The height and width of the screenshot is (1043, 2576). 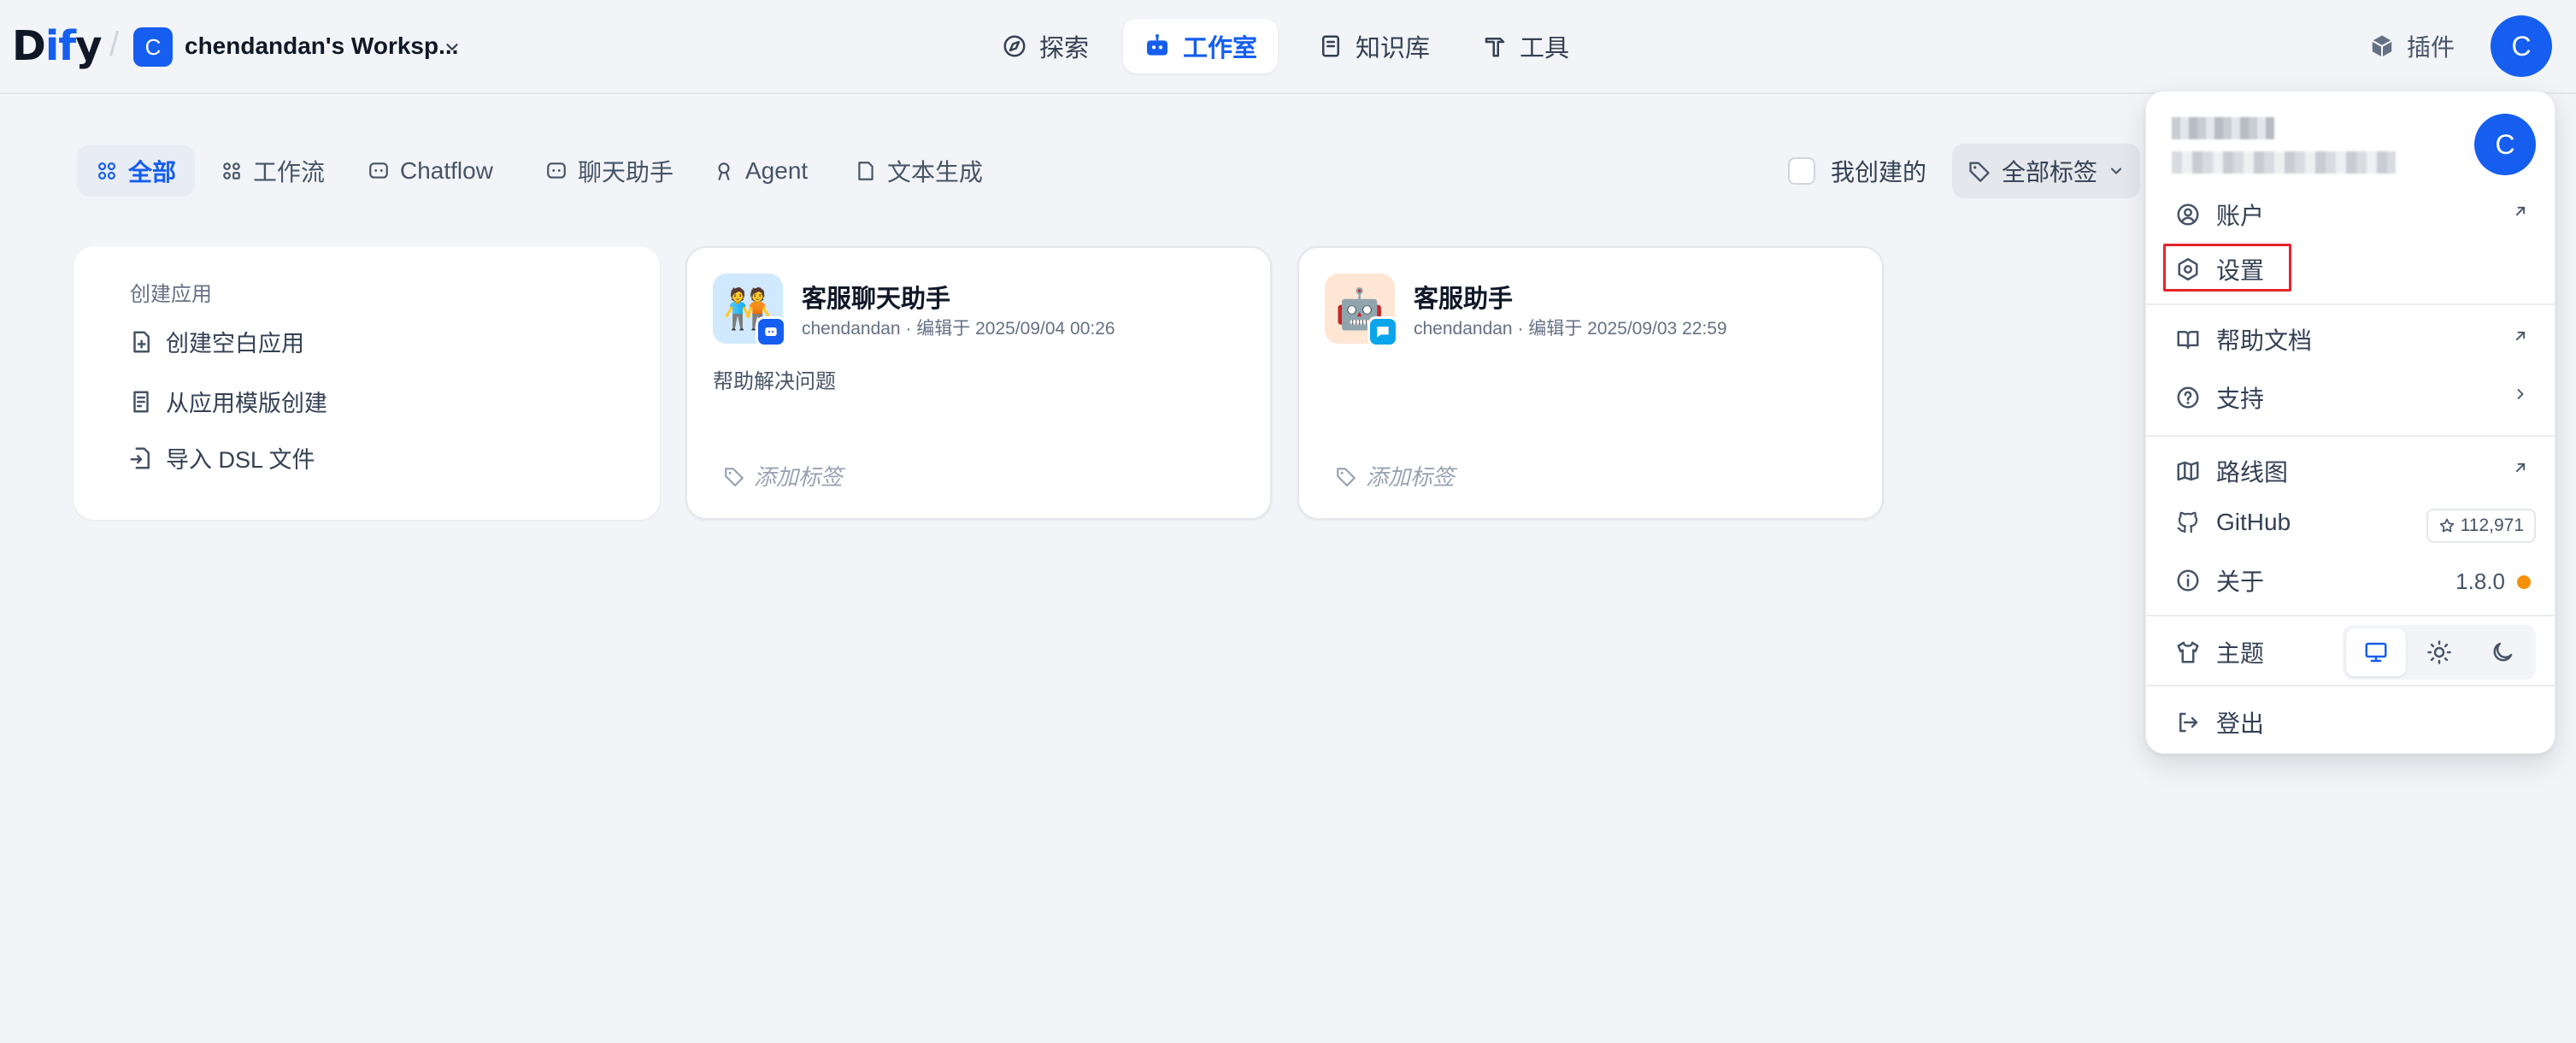 I want to click on shirt-icon, so click(x=2188, y=652).